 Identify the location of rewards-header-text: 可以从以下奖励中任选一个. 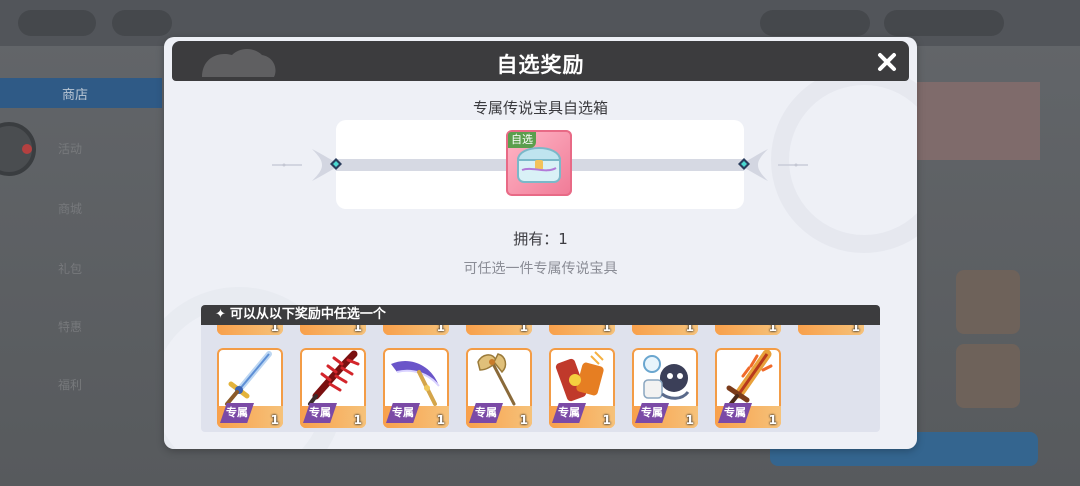
(307, 314).